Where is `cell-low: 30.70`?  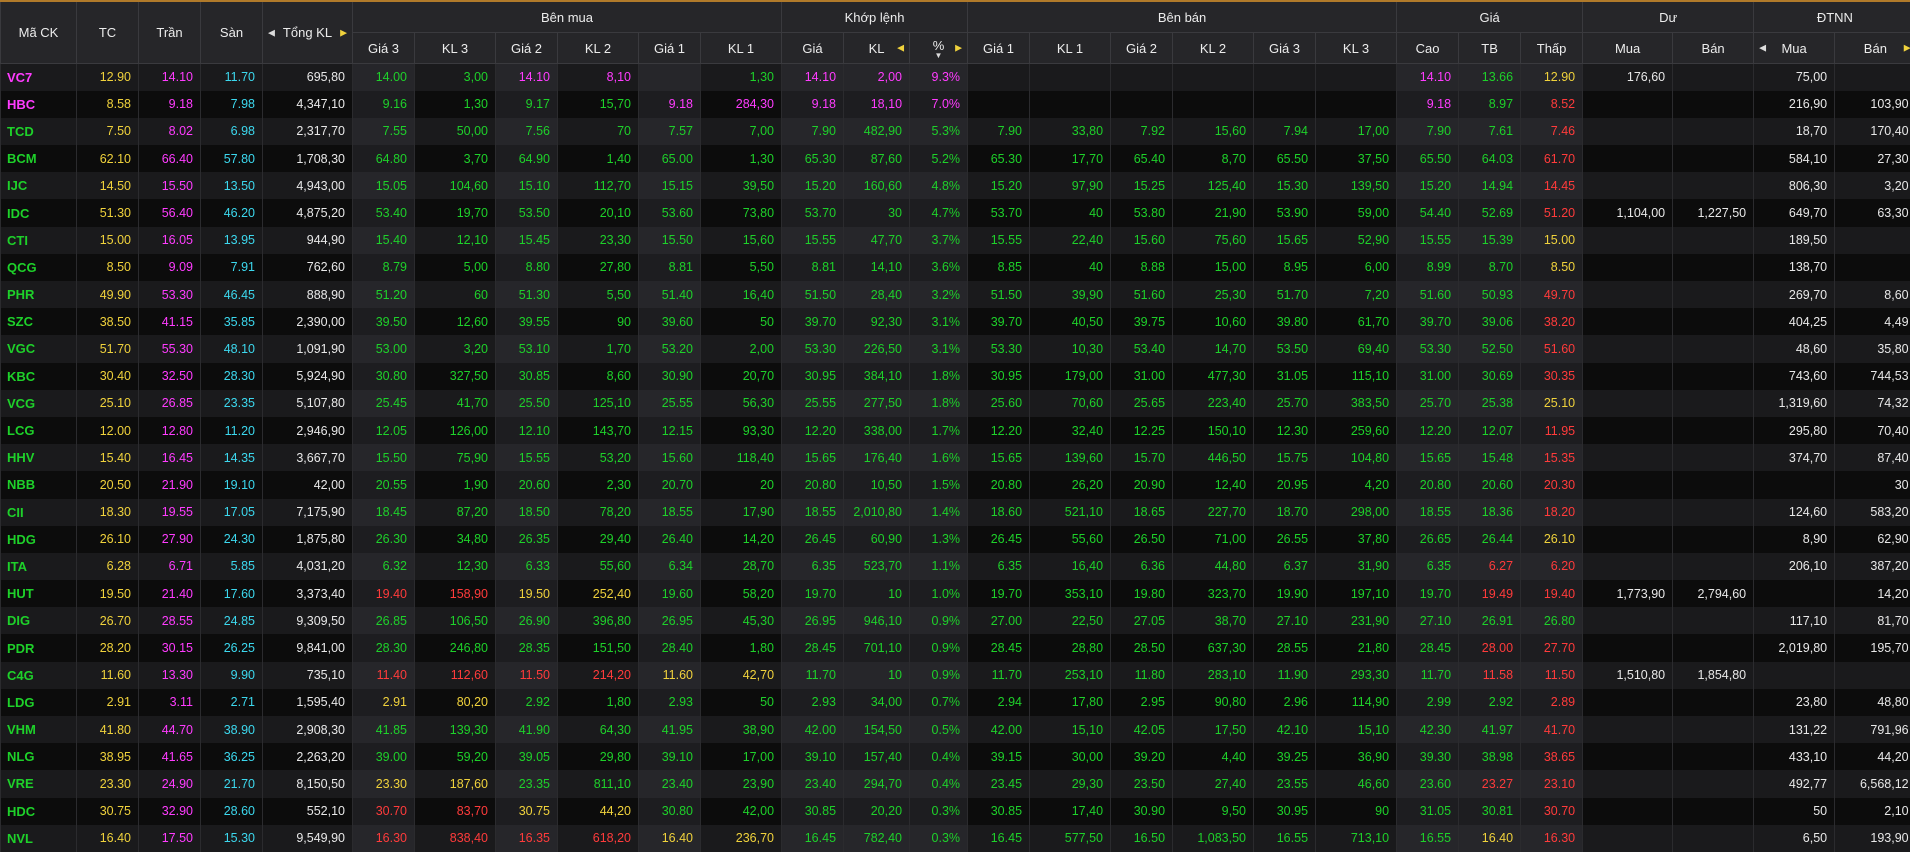
cell-low: 30.70 is located at coordinates (1552, 811).